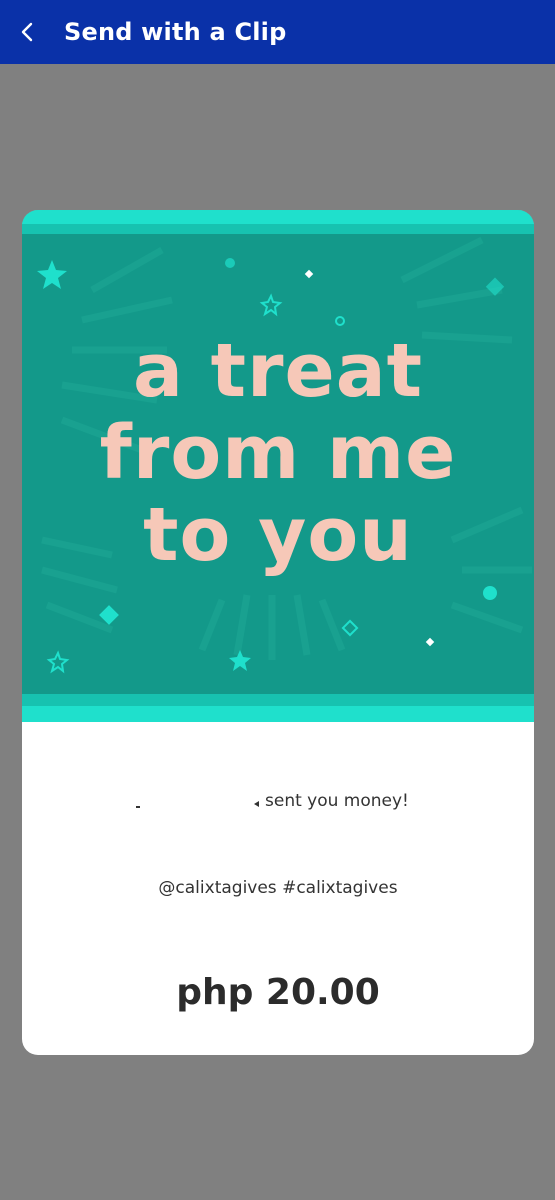 The image size is (555, 1200). Describe the element at coordinates (138, 807) in the screenshot. I see `redacted-sender-name` at that location.